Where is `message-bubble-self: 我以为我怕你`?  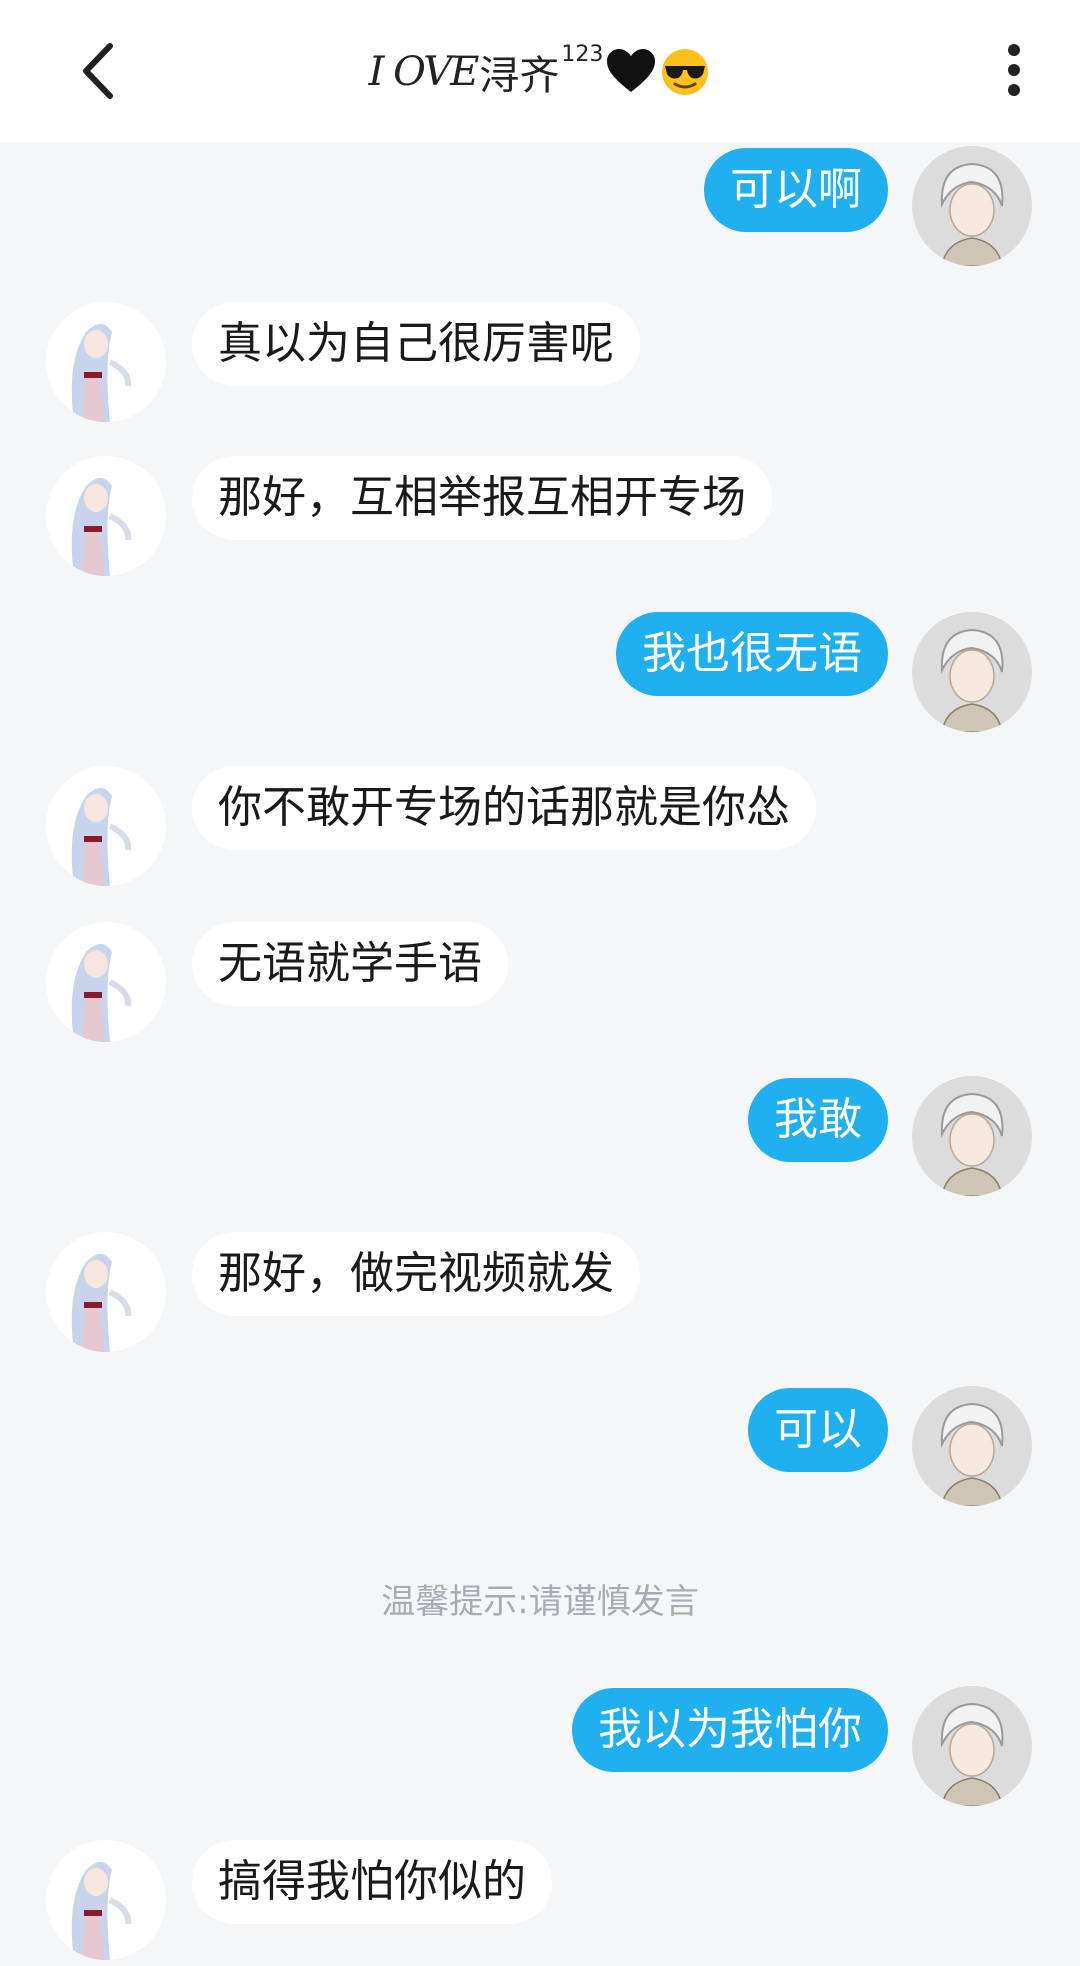 message-bubble-self: 我以为我怕你 is located at coordinates (730, 1730).